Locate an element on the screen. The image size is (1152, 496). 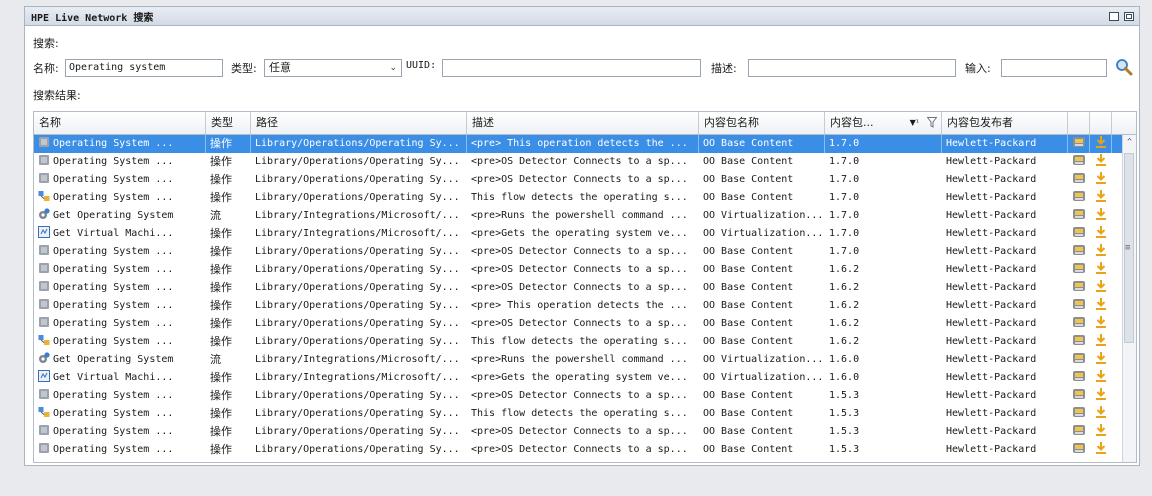
description-field is located at coordinates (852, 68).